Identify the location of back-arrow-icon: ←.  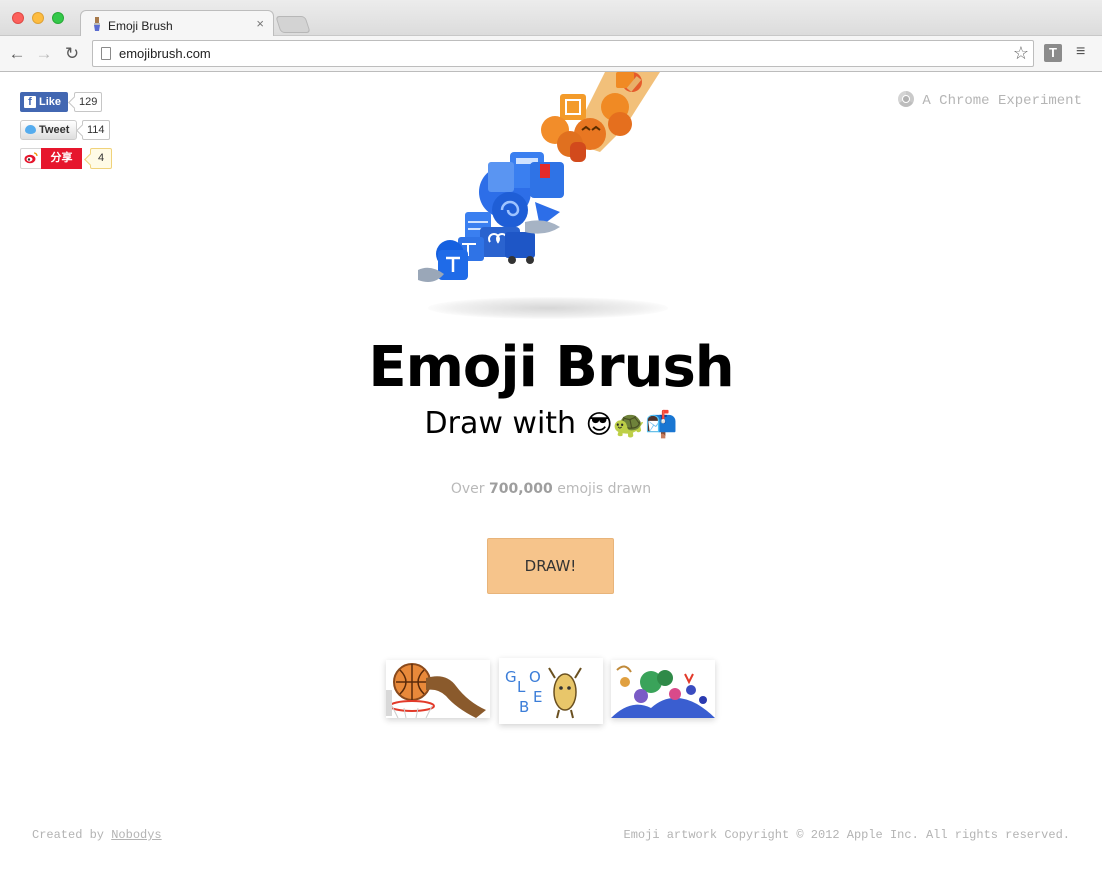
(17, 54).